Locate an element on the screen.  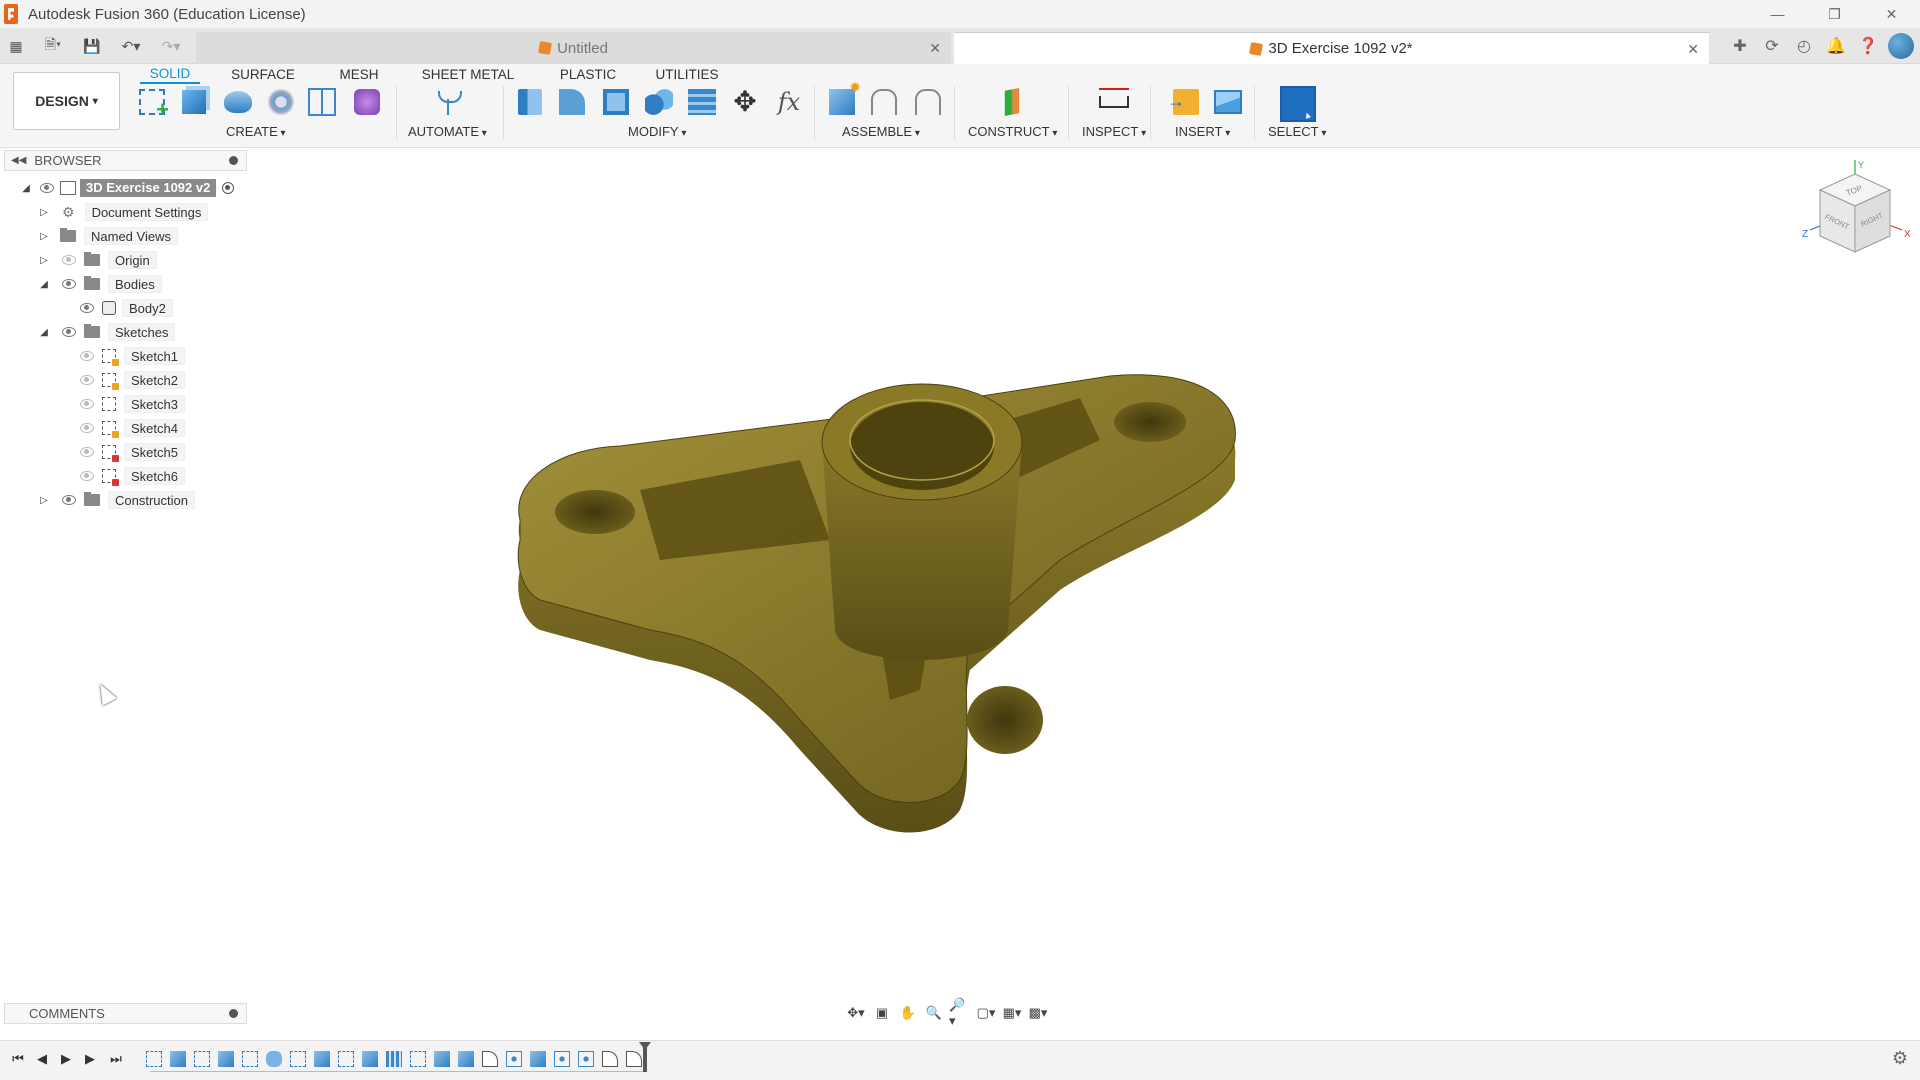
save-icon: 💾 is located at coordinates (92, 46).